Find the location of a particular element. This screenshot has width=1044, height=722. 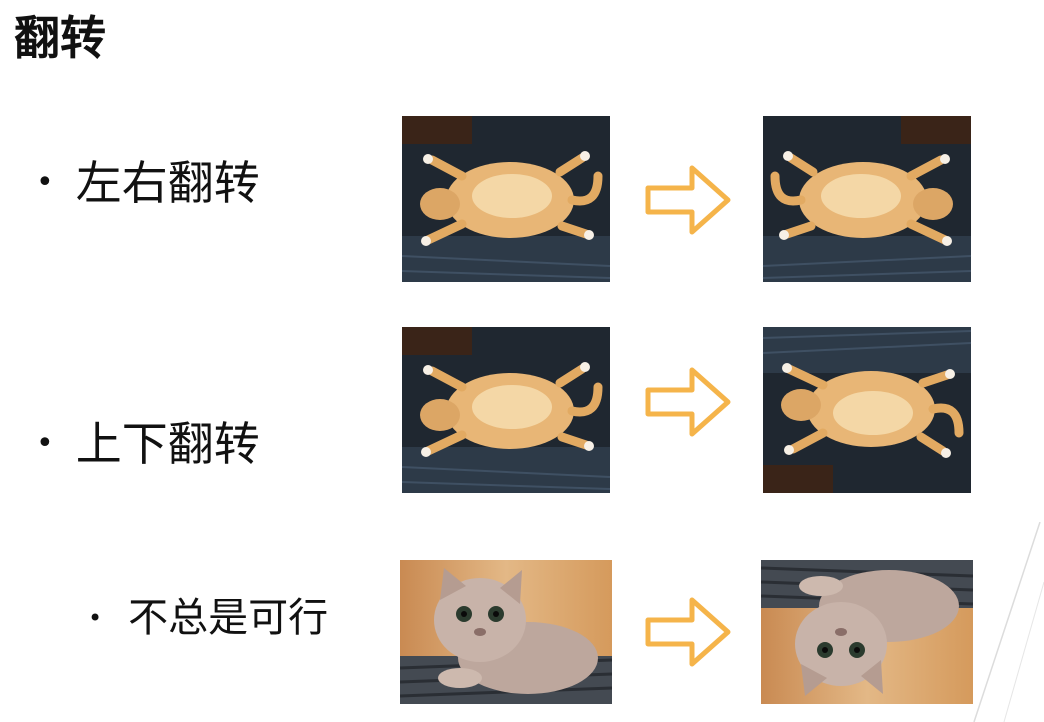

original-kitten-image is located at coordinates (506, 632).